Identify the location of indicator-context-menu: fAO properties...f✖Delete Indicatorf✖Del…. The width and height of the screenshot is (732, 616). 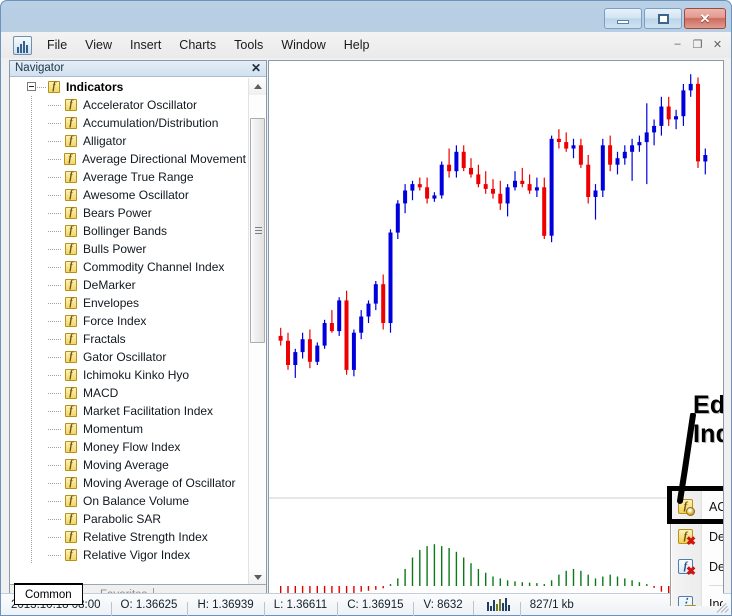
(696, 547).